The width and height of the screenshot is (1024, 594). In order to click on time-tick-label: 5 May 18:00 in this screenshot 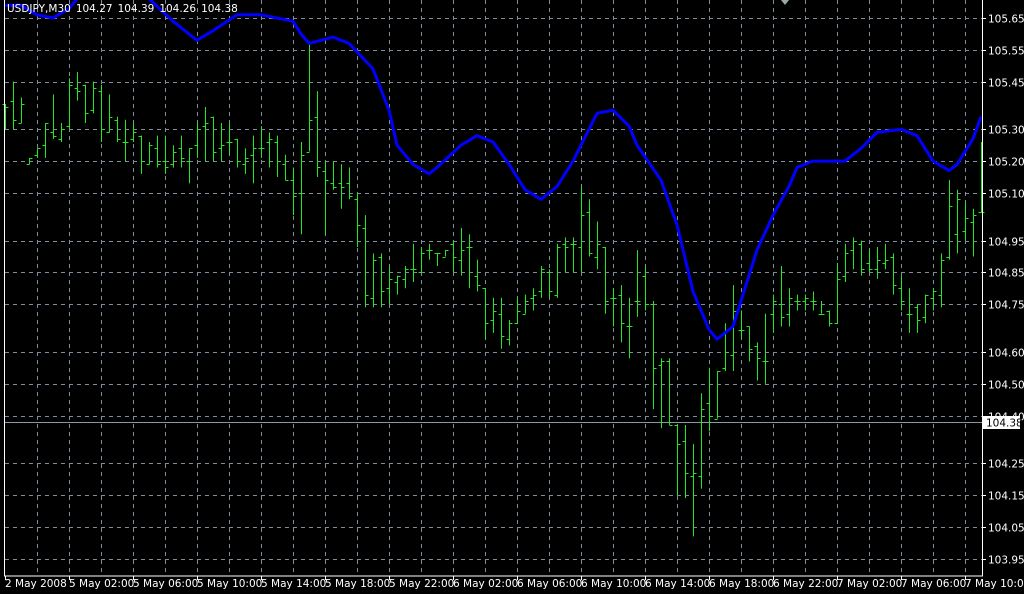, I will do `click(357, 584)`.